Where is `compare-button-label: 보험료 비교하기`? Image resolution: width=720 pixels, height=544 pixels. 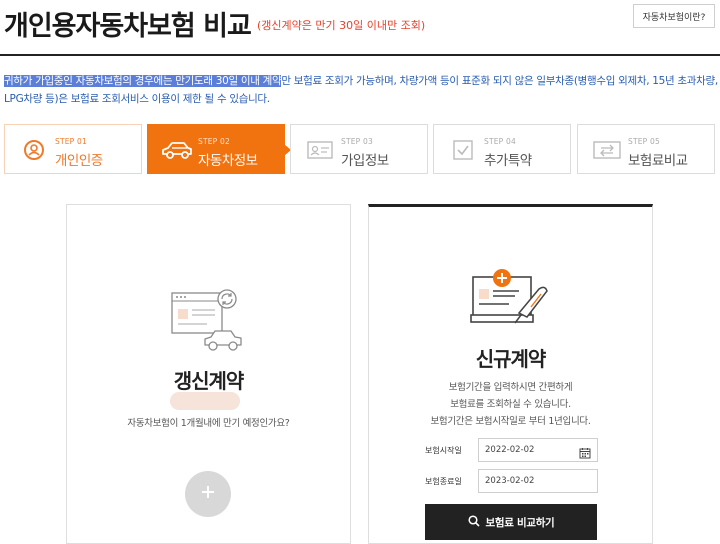
compare-button-label: 보험료 비교하기 is located at coordinates (520, 522).